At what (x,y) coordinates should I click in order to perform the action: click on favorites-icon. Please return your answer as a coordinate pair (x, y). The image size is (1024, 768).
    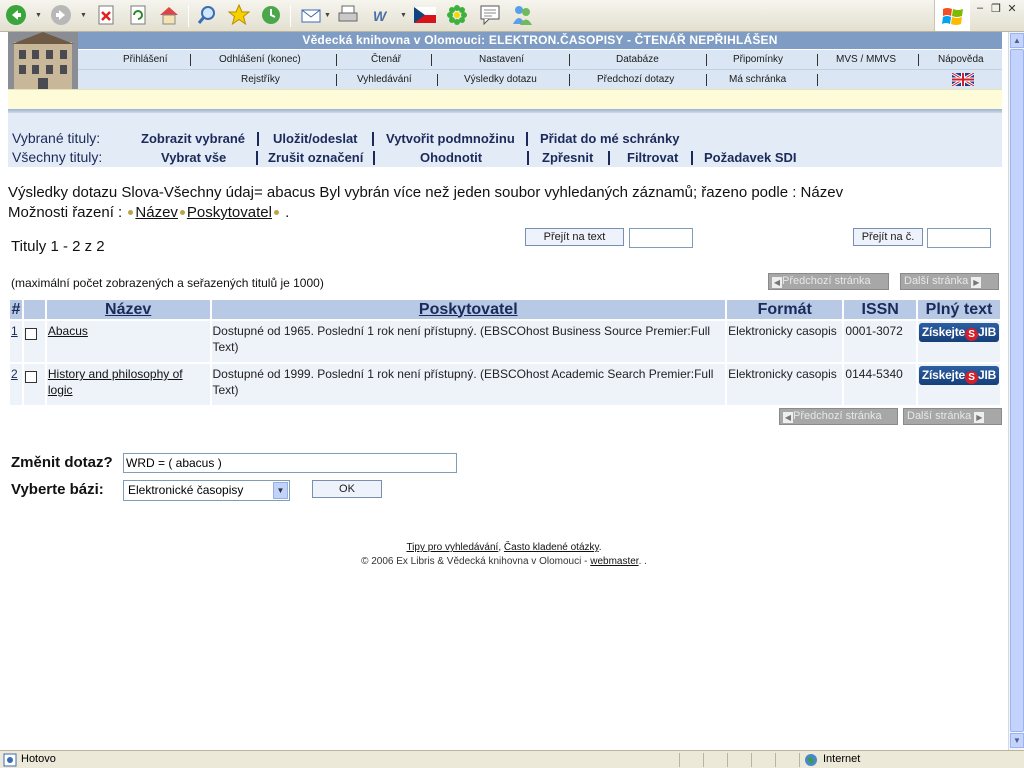
    Looking at the image, I should click on (239, 15).